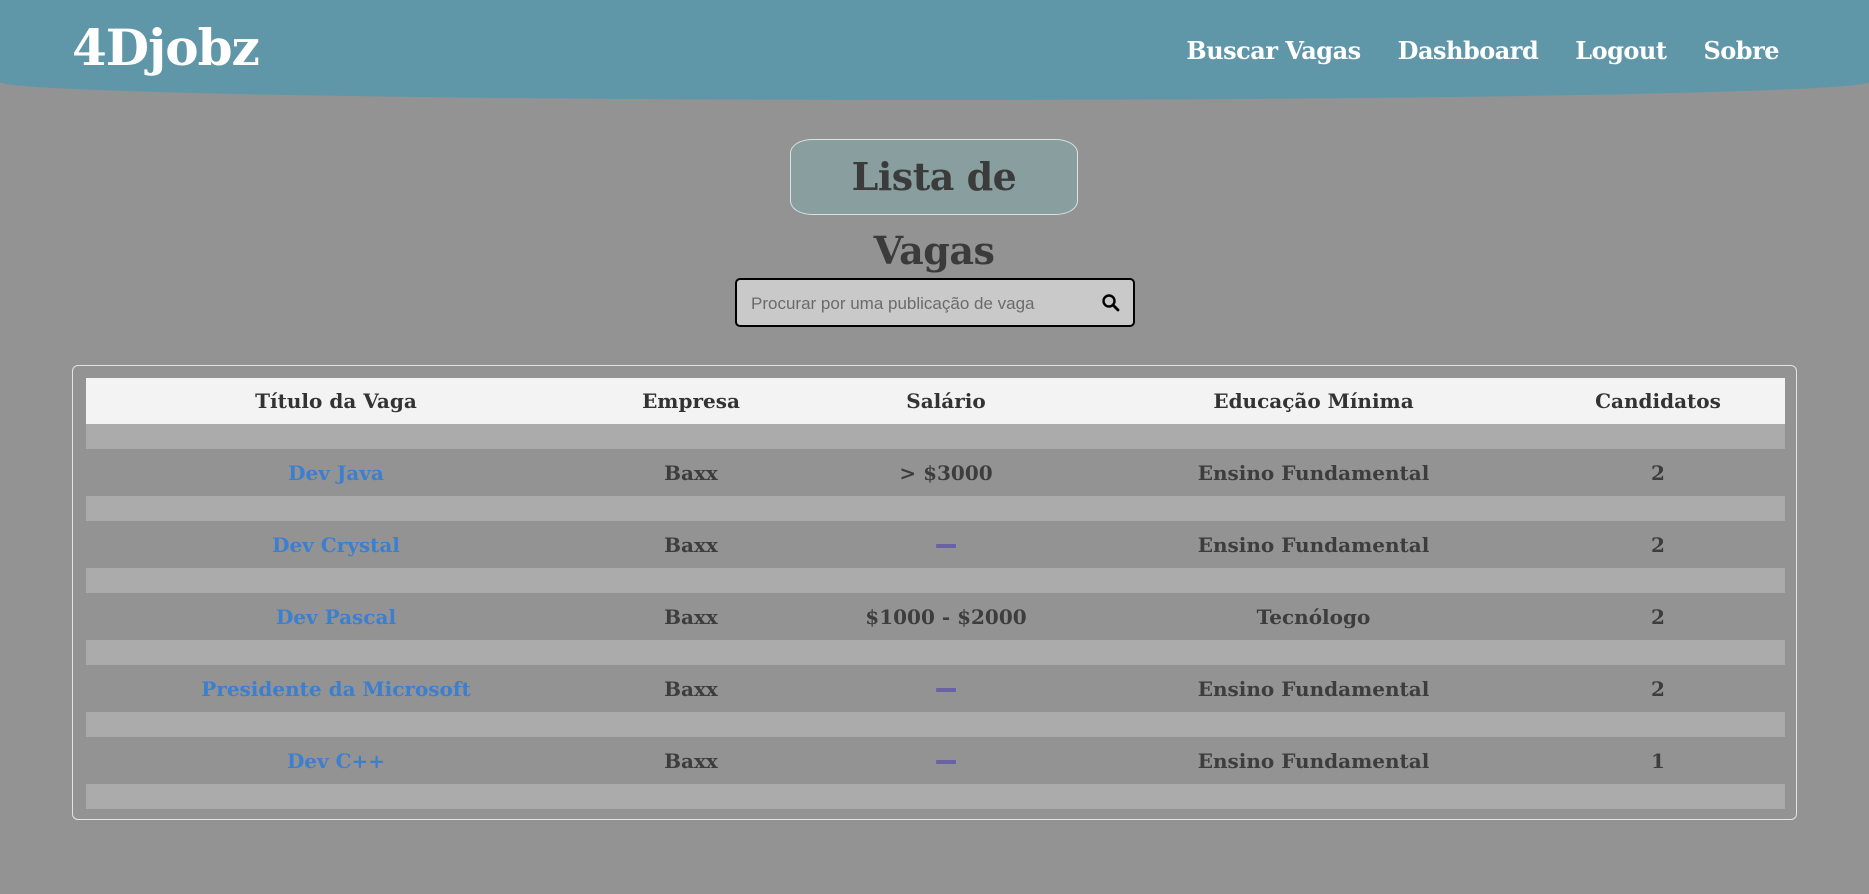 The height and width of the screenshot is (894, 1869). Describe the element at coordinates (1658, 760) in the screenshot. I see `candidates-cell: 1` at that location.